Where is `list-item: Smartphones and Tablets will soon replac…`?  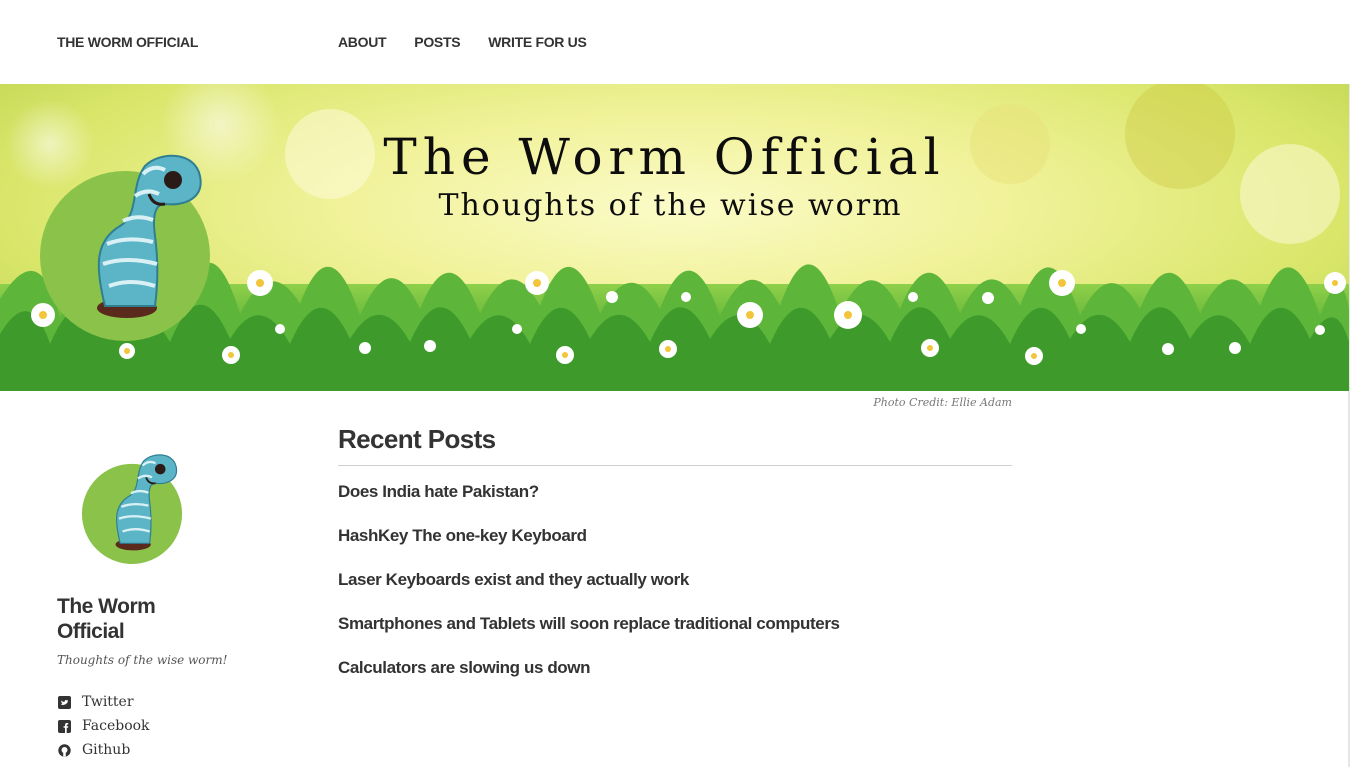 list-item: Smartphones and Tablets will soon replac… is located at coordinates (675, 636).